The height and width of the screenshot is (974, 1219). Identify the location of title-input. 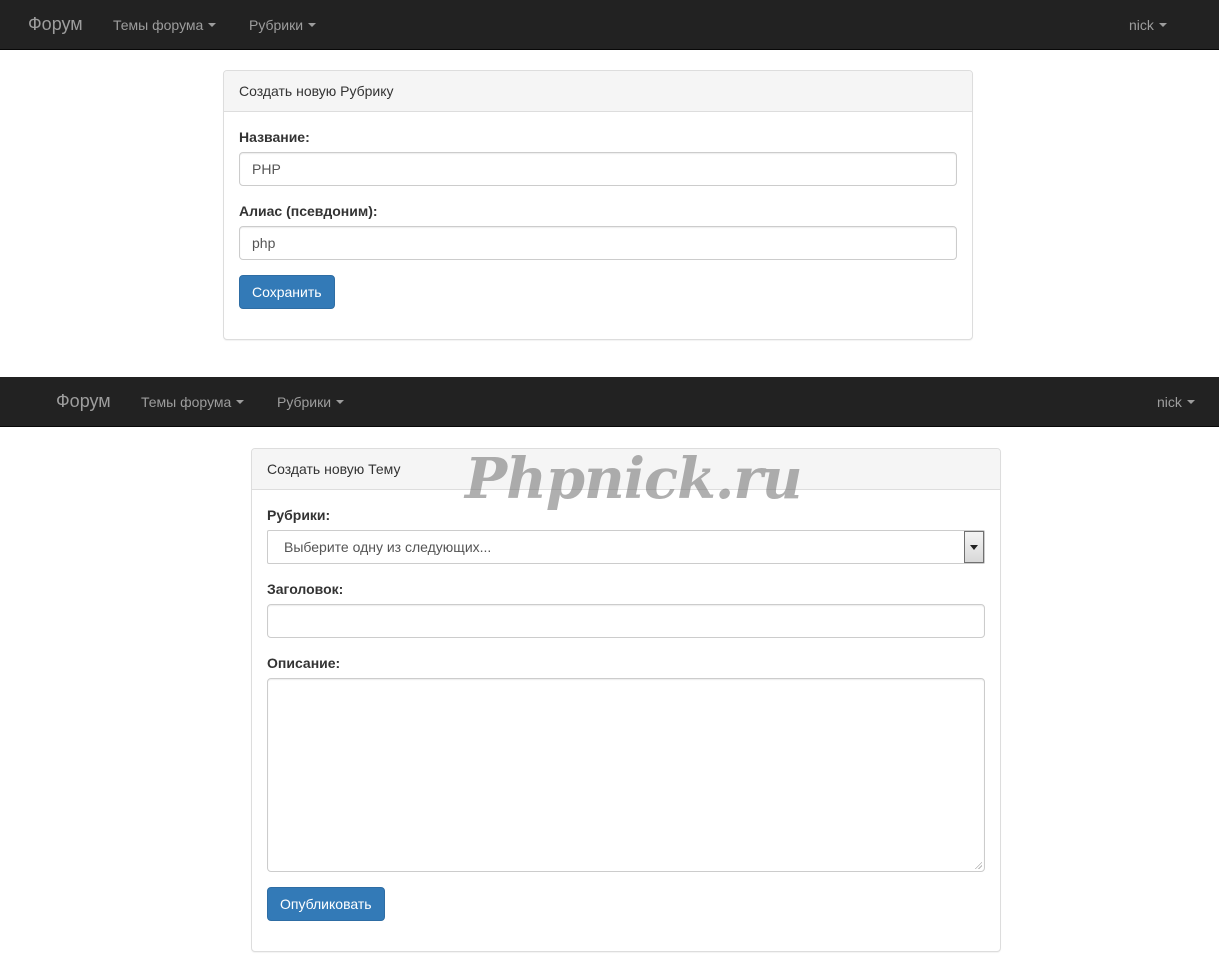
(626, 621).